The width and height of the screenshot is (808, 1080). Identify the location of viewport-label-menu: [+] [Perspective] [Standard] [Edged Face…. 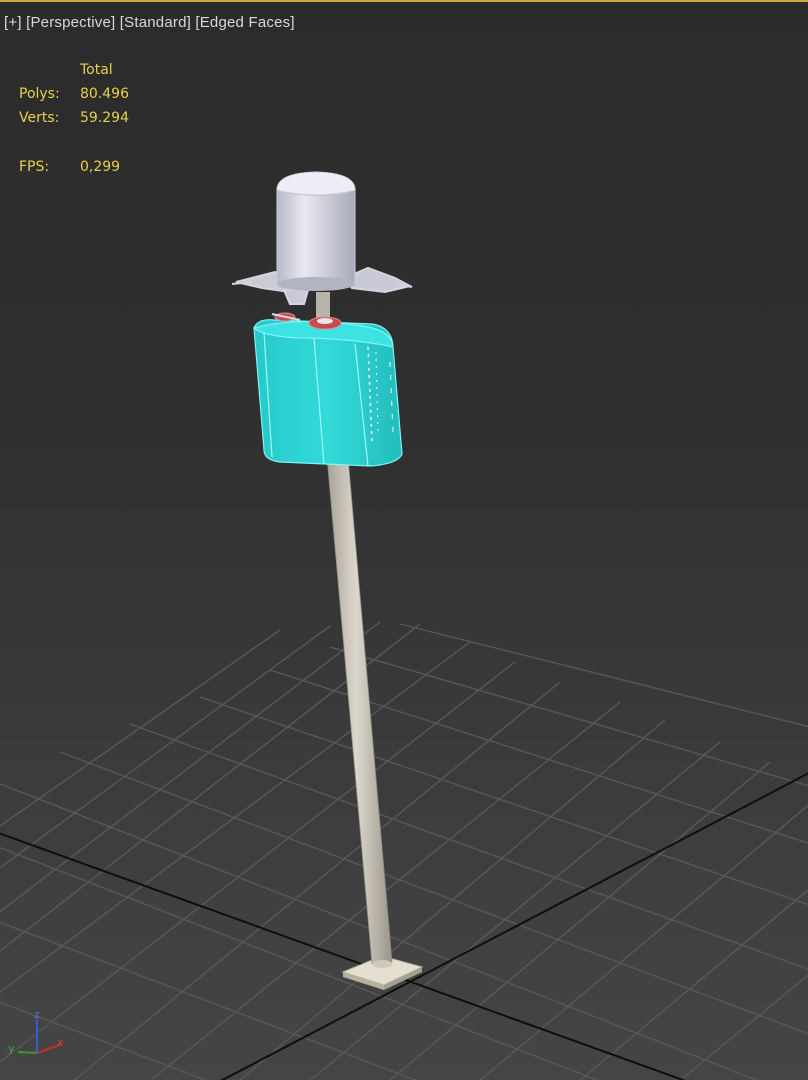
(149, 22).